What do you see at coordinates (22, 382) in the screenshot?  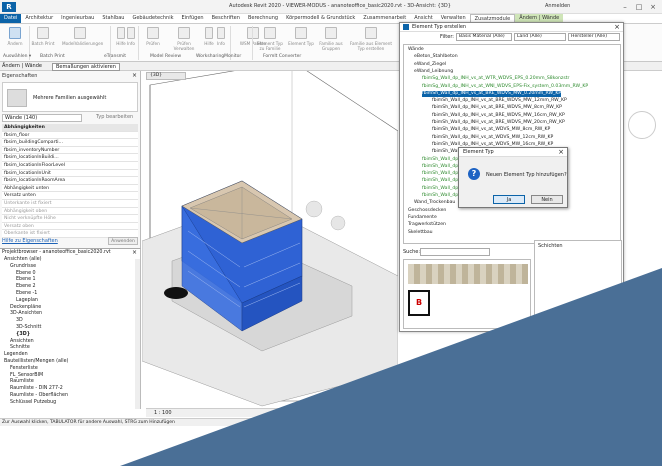 I see `browser-item: Raumliste` at bounding box center [22, 382].